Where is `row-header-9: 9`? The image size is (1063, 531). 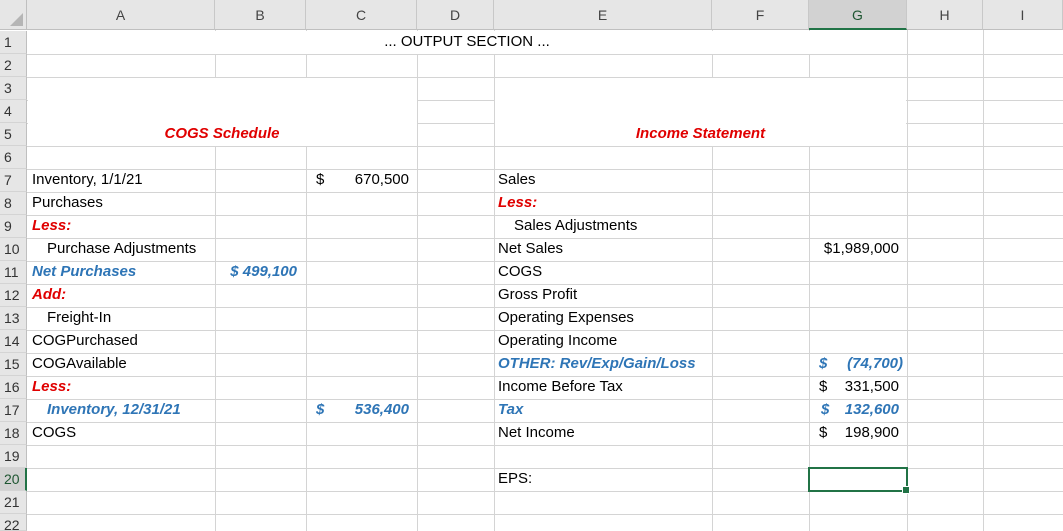 row-header-9: 9 is located at coordinates (13, 226).